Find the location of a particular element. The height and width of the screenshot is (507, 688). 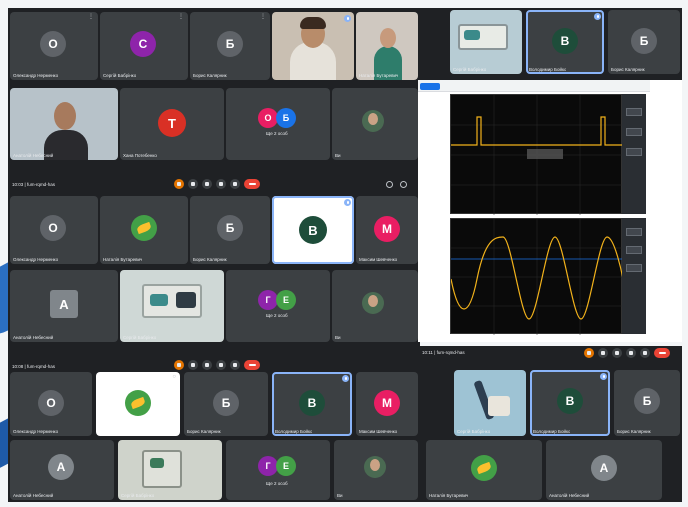

call-controls is located at coordinates (629, 353).